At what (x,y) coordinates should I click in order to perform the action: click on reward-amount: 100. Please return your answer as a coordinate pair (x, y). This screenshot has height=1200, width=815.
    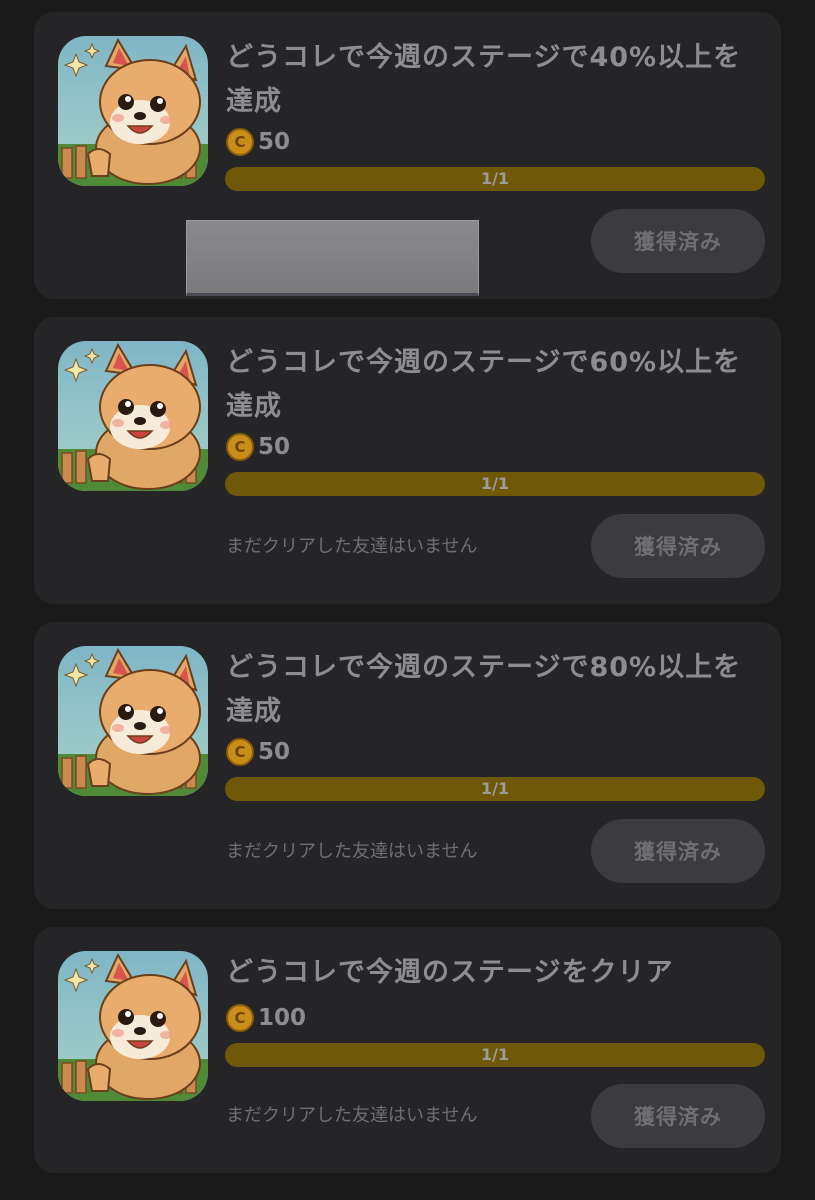
    Looking at the image, I should click on (282, 1018).